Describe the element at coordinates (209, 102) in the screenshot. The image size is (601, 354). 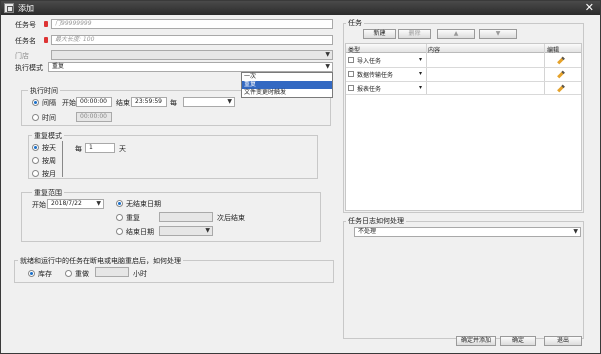
I see `interval-select: ▼` at that location.